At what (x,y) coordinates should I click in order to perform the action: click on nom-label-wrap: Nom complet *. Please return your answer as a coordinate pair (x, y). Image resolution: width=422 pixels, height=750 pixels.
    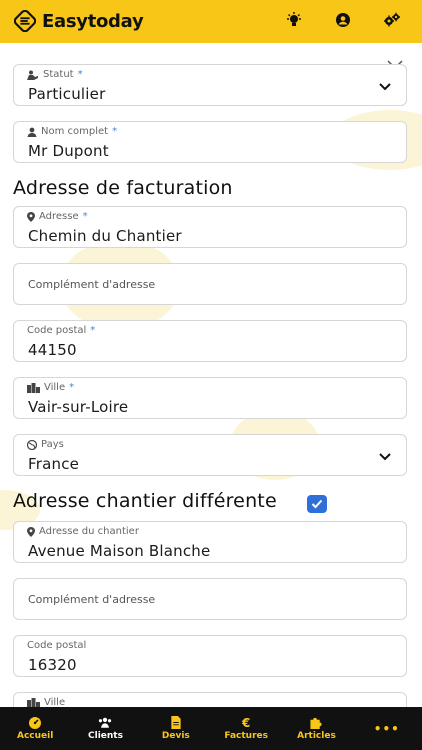
    Looking at the image, I should click on (72, 131).